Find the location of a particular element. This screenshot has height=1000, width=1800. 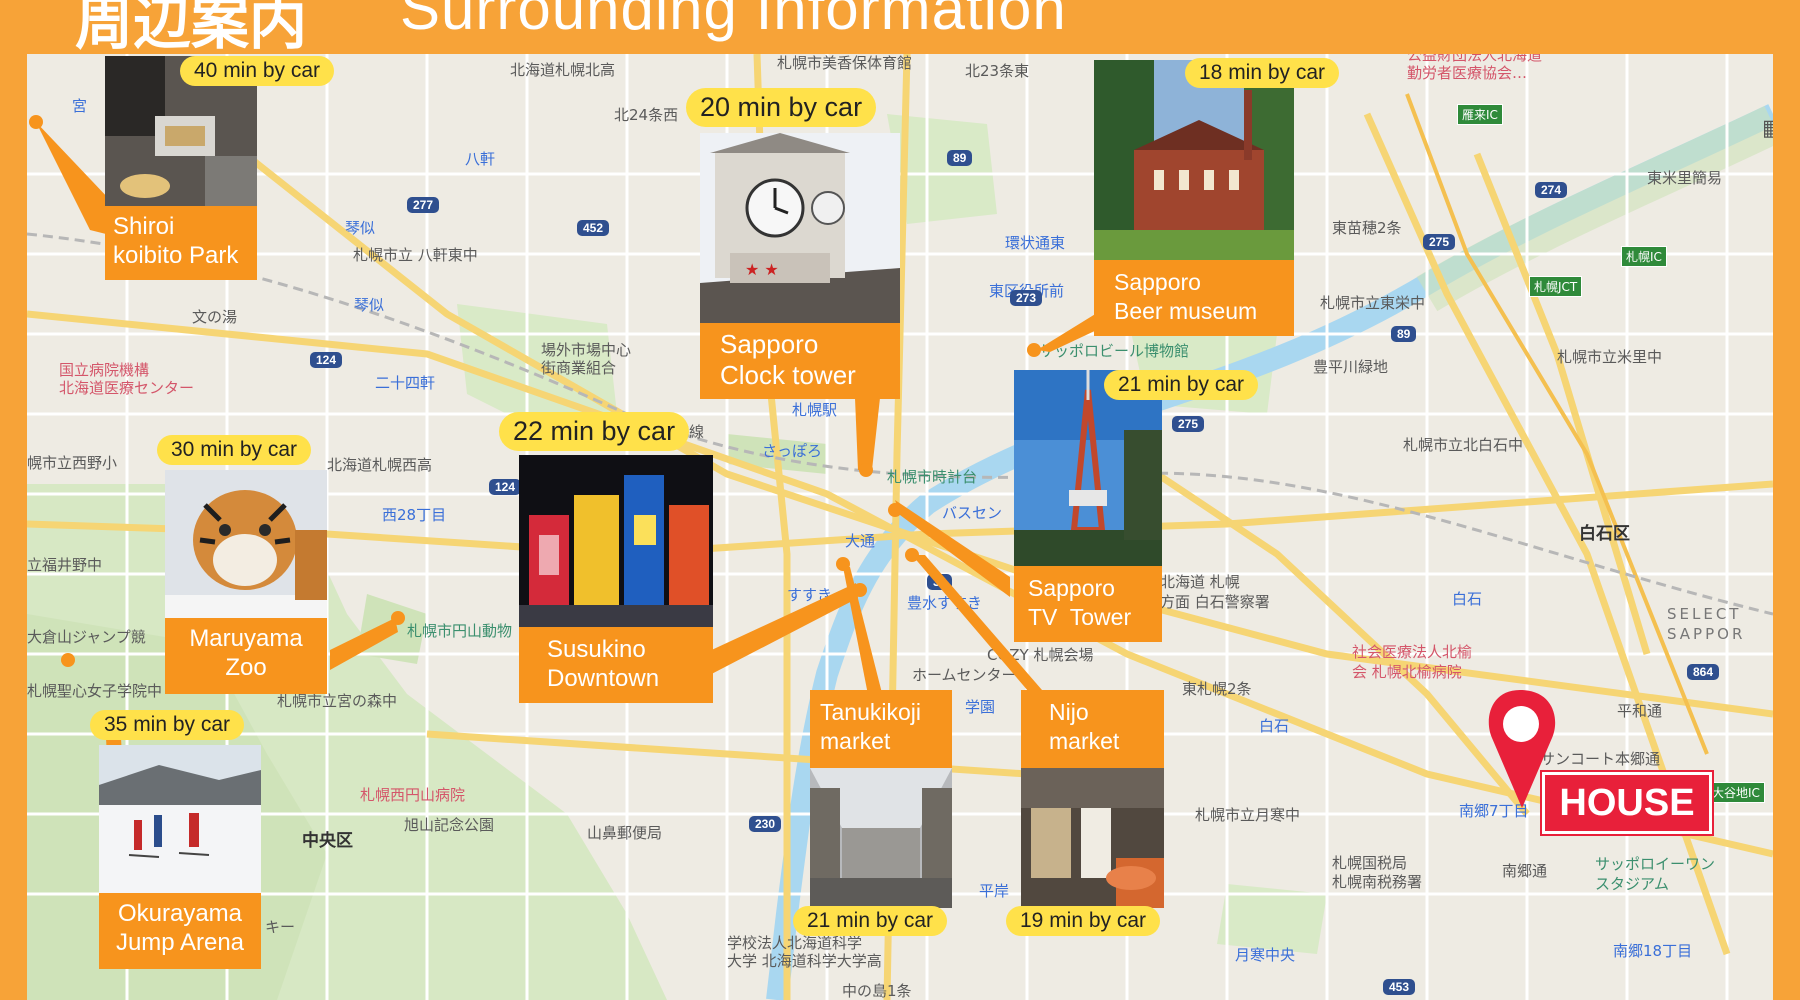

label-tanukikoji-market: Tanukikoji market is located at coordinates (881, 729).